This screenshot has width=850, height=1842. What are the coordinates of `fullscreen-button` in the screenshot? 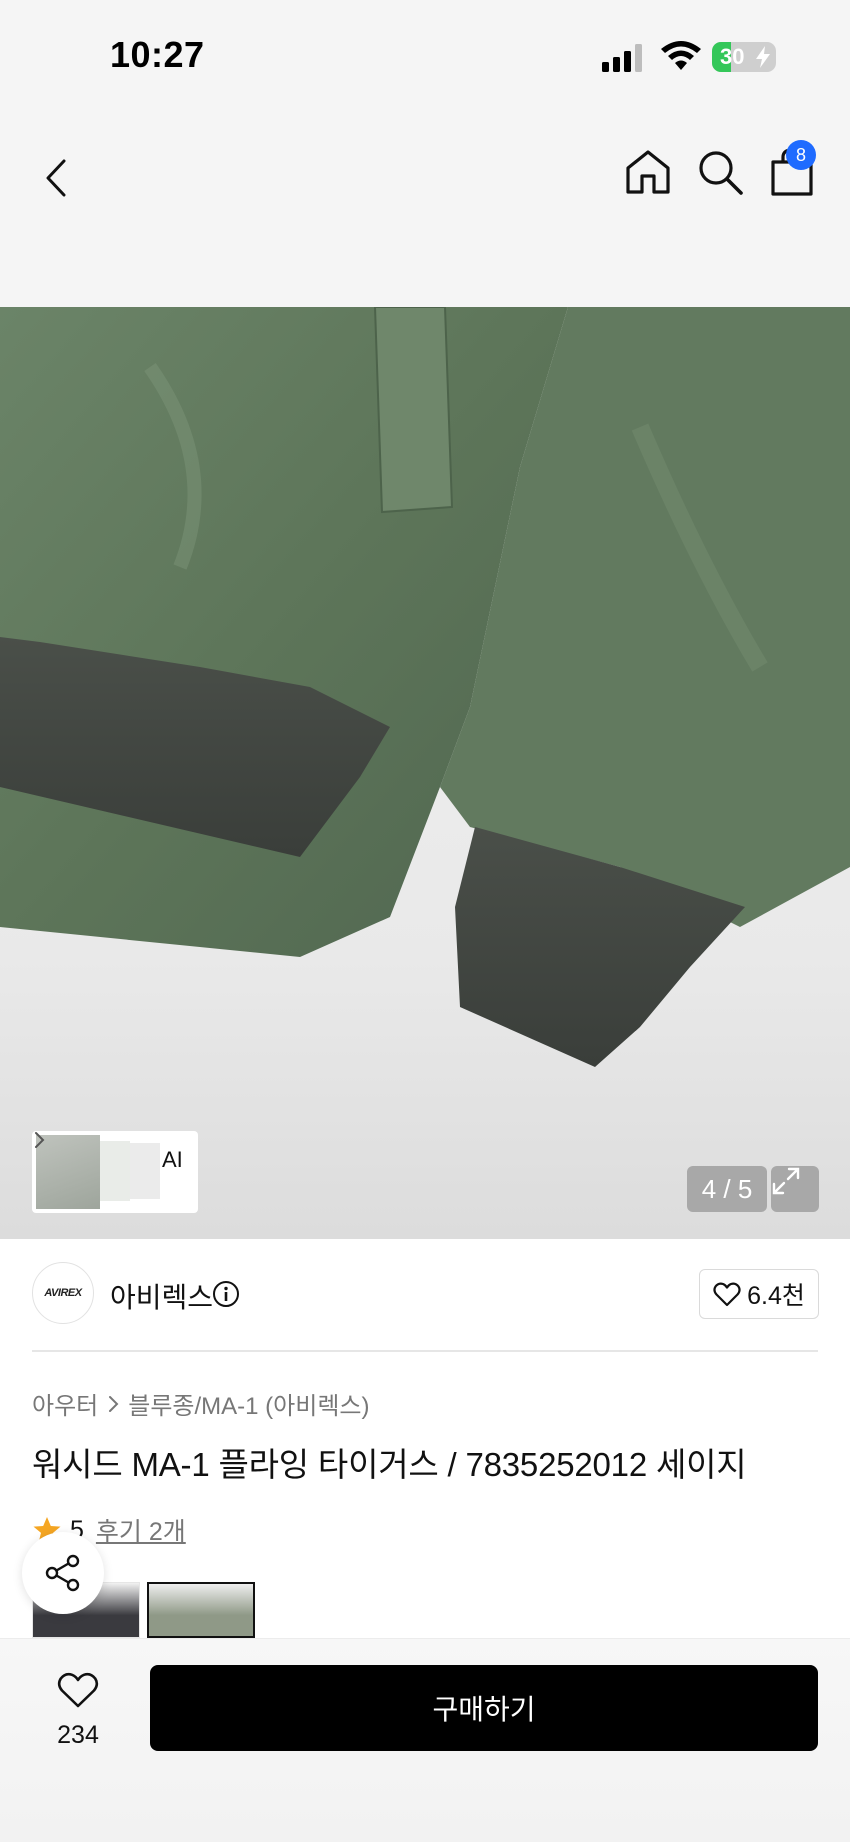 It's located at (795, 1189).